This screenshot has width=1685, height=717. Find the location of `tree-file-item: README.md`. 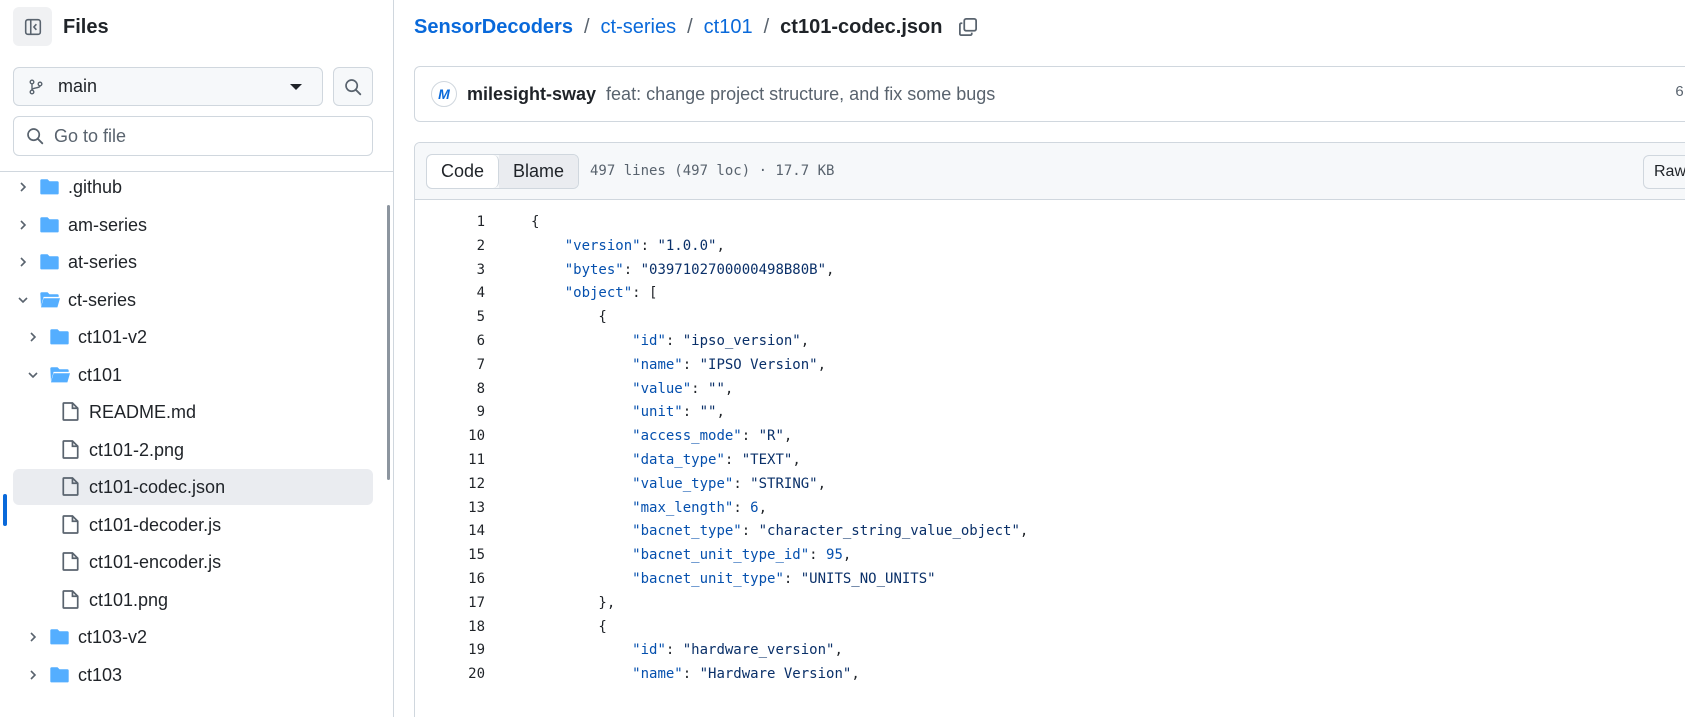

tree-file-item: README.md is located at coordinates (193, 412).